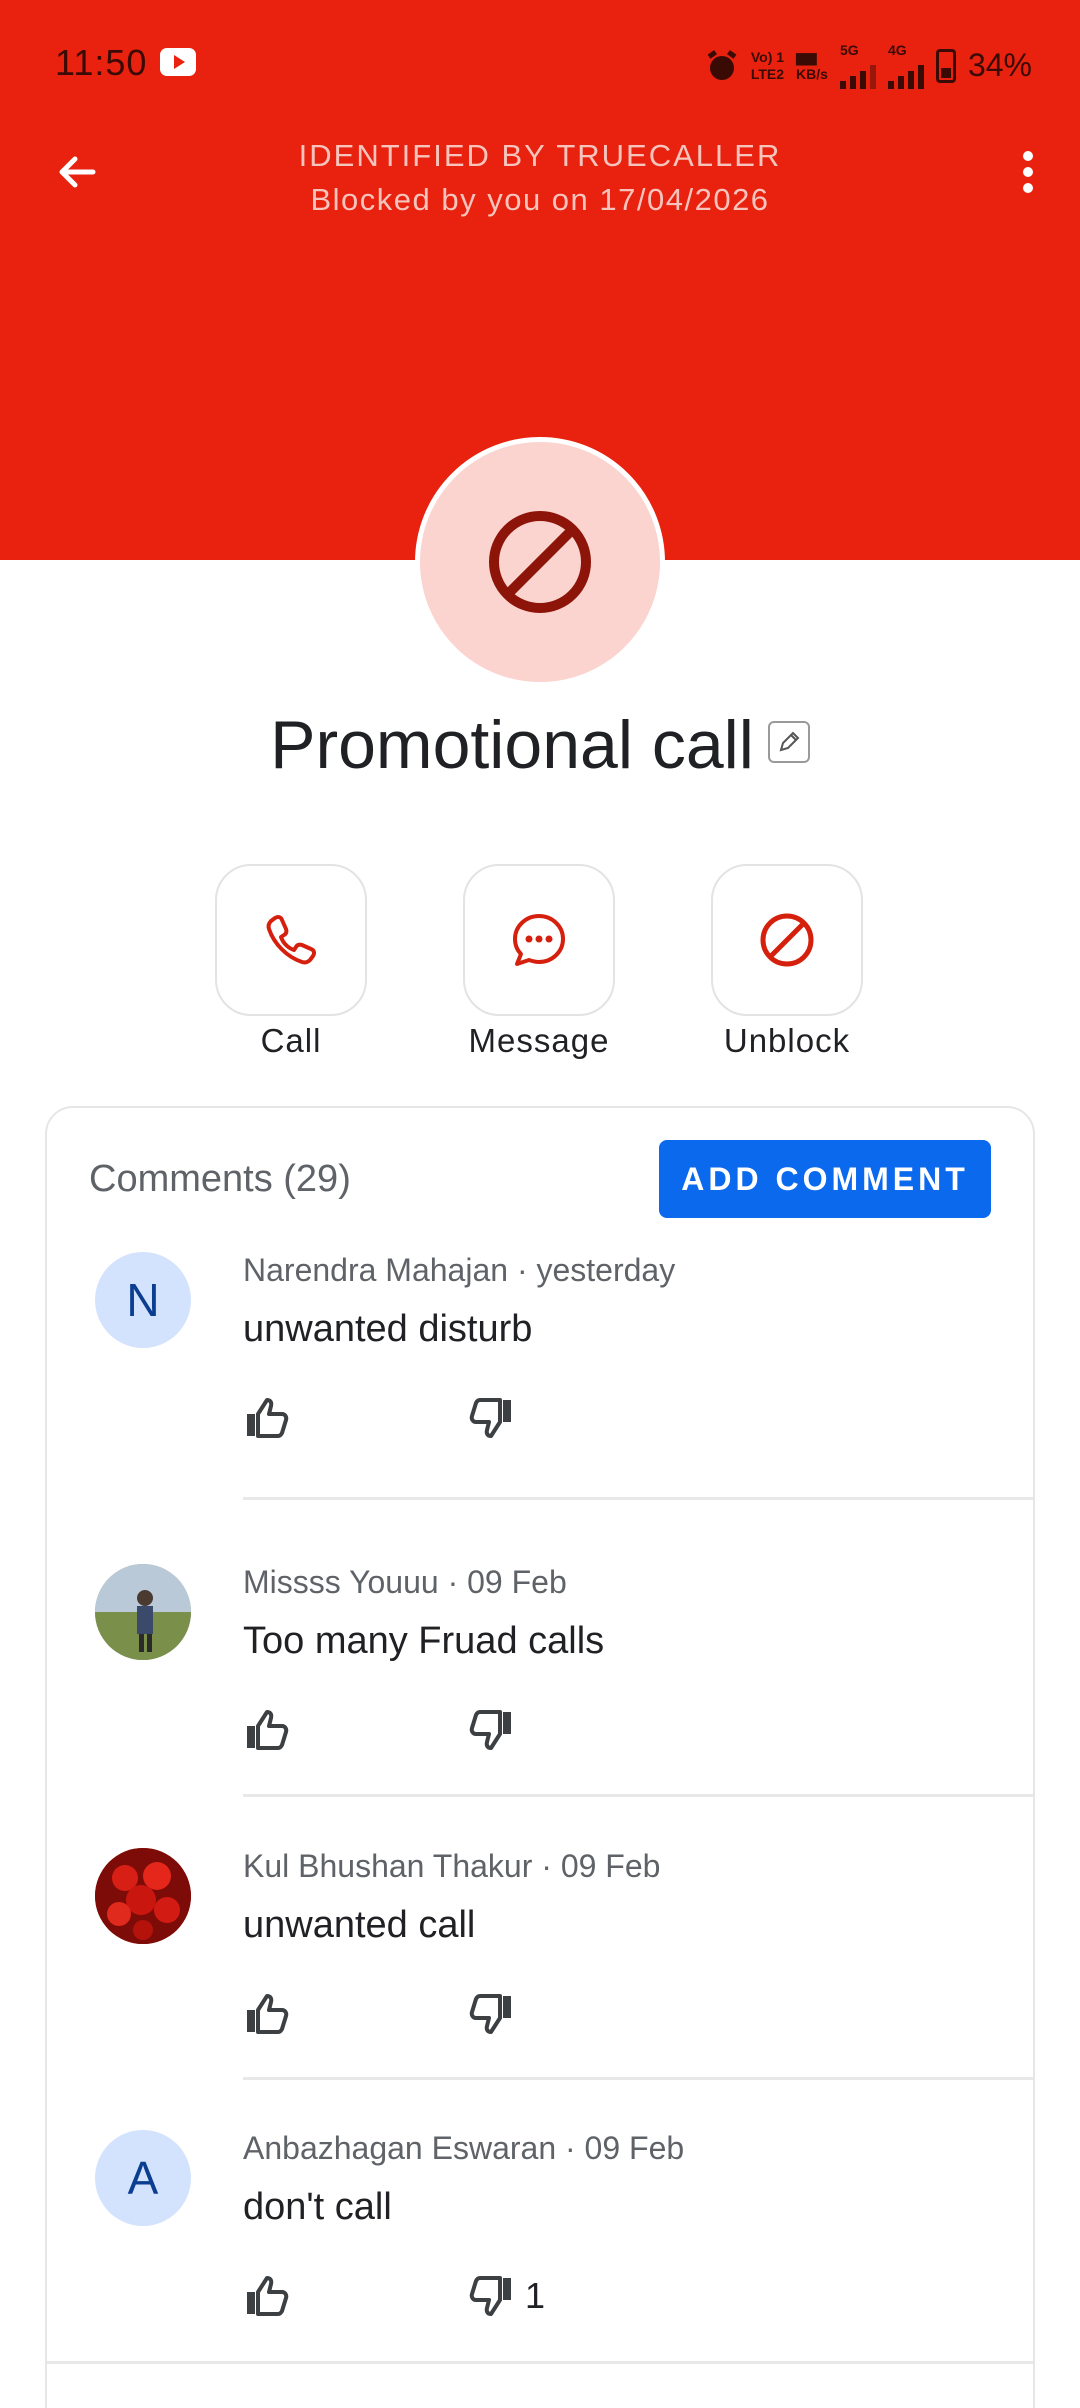 This screenshot has width=1080, height=2408. Describe the element at coordinates (405, 1582) in the screenshot. I see `comment-meta: Missss Youuu · 09 Feb` at that location.